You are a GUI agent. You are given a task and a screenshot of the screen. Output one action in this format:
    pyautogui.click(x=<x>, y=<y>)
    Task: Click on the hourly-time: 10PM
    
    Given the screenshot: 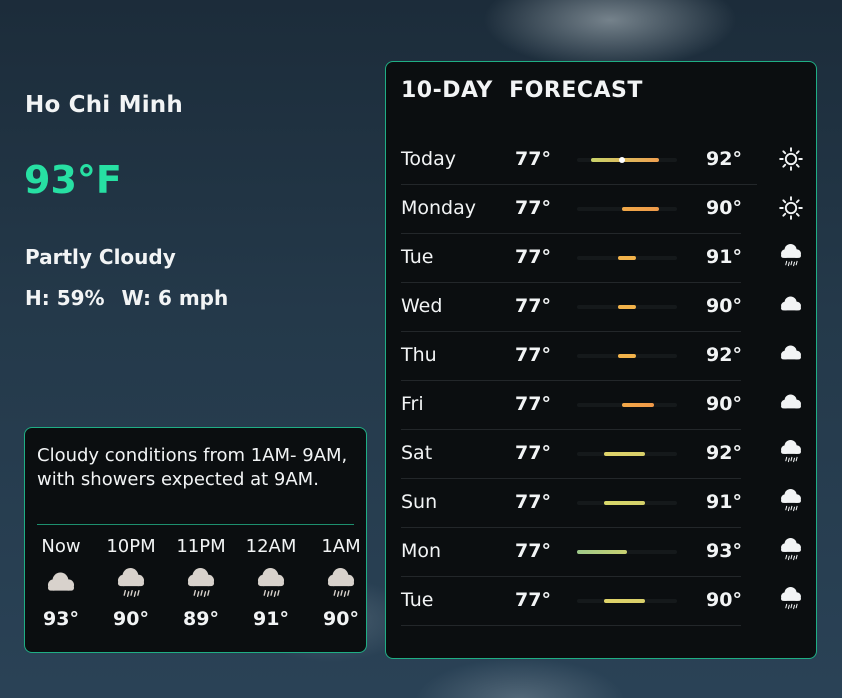 What is the action you would take?
    pyautogui.click(x=131, y=546)
    